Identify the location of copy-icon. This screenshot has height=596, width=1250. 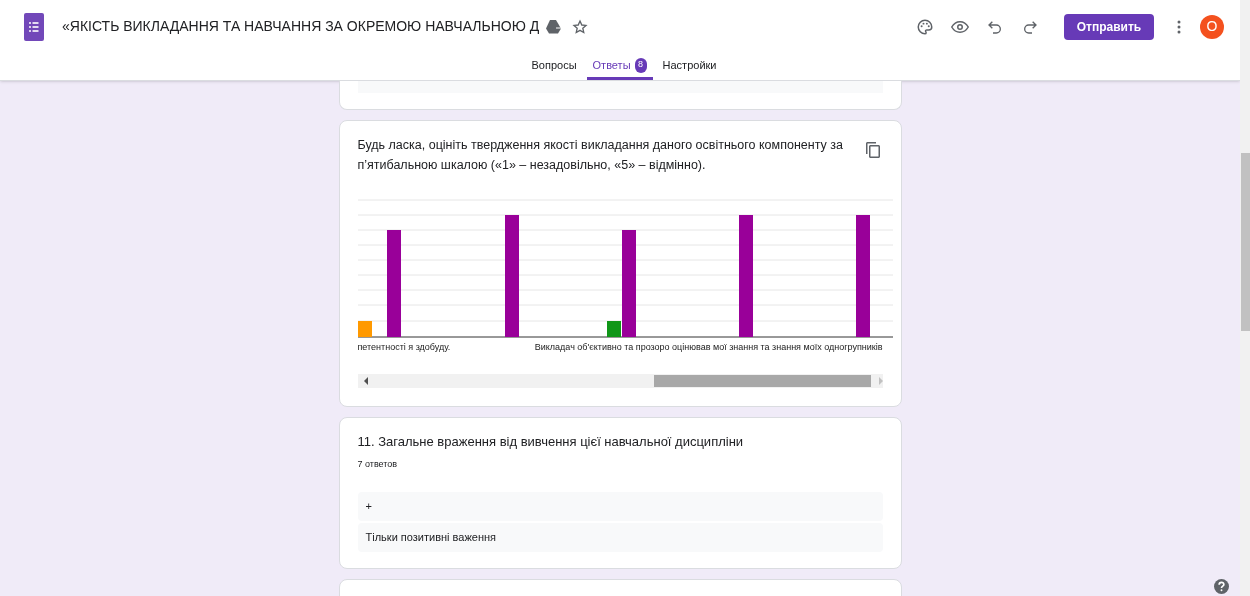
(872, 150).